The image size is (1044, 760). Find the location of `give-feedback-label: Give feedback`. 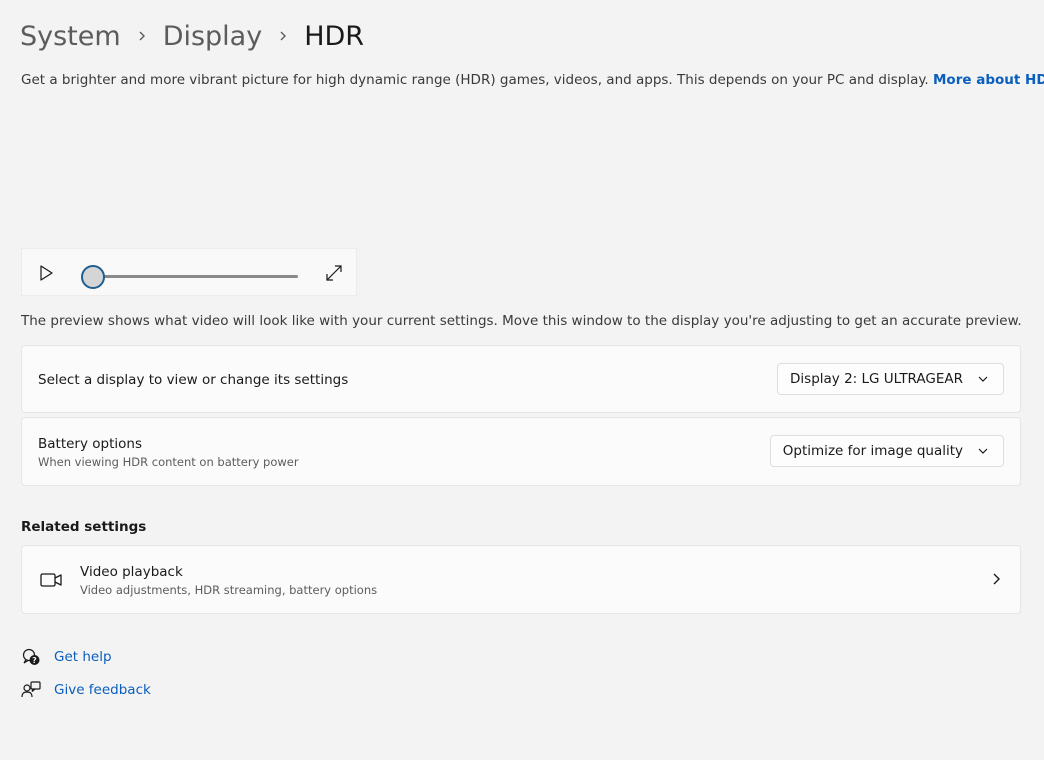

give-feedback-label: Give feedback is located at coordinates (102, 690).